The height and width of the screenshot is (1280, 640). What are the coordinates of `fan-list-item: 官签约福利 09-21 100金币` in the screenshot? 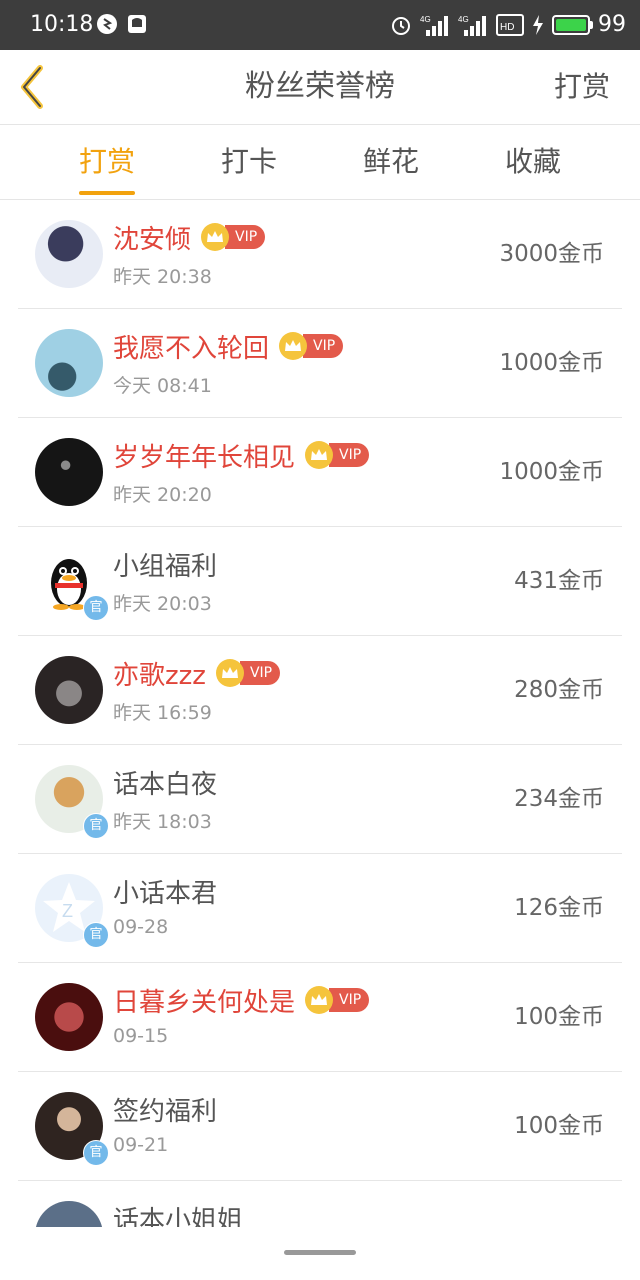 It's located at (320, 1126).